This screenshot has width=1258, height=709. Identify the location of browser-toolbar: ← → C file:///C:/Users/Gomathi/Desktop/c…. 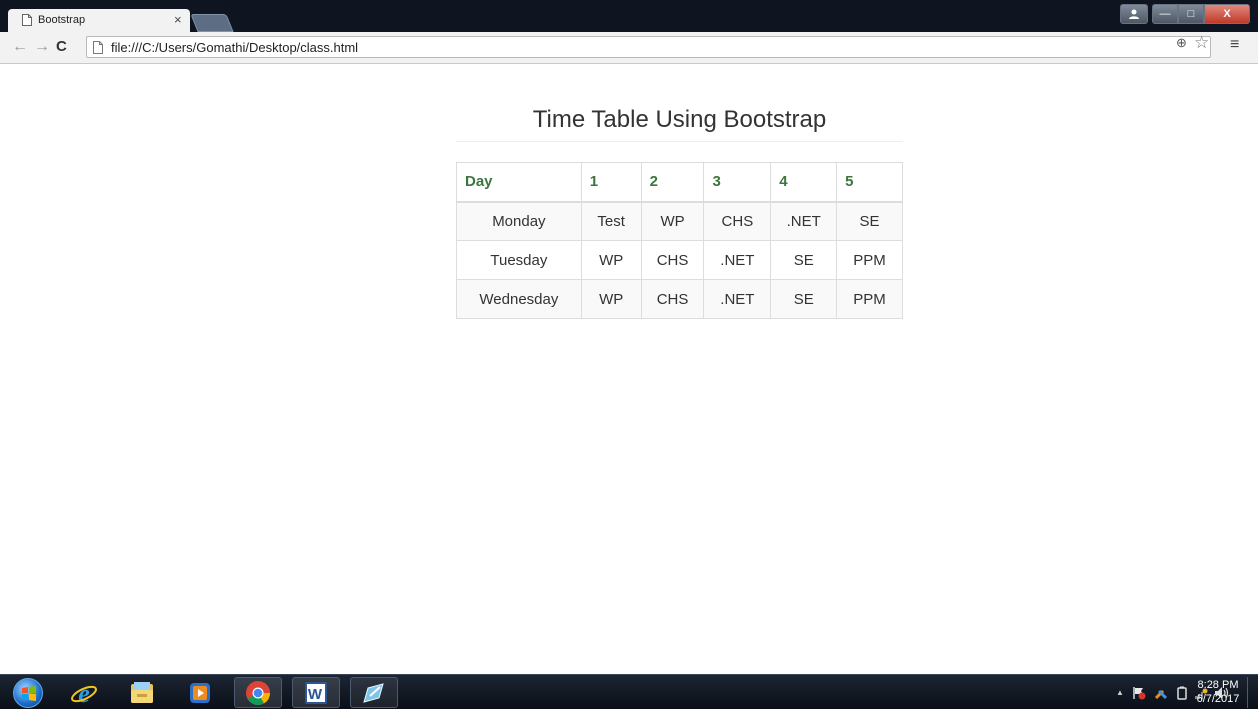
(629, 48).